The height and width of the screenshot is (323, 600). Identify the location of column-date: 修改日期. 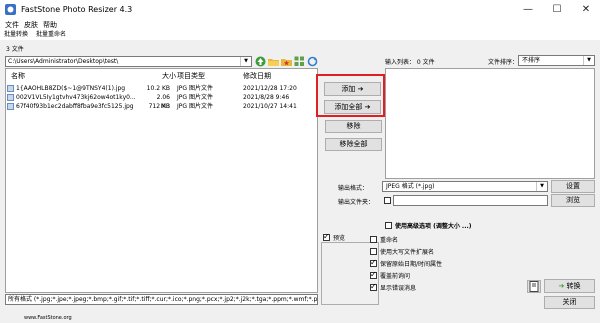
(257, 76).